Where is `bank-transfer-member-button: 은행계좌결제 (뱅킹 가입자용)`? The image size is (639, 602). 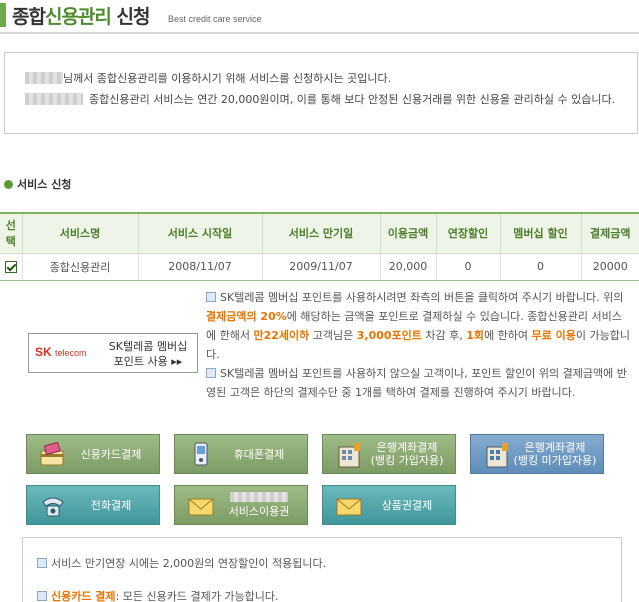 bank-transfer-member-button: 은행계좌결제 (뱅킹 가입자용) is located at coordinates (389, 454).